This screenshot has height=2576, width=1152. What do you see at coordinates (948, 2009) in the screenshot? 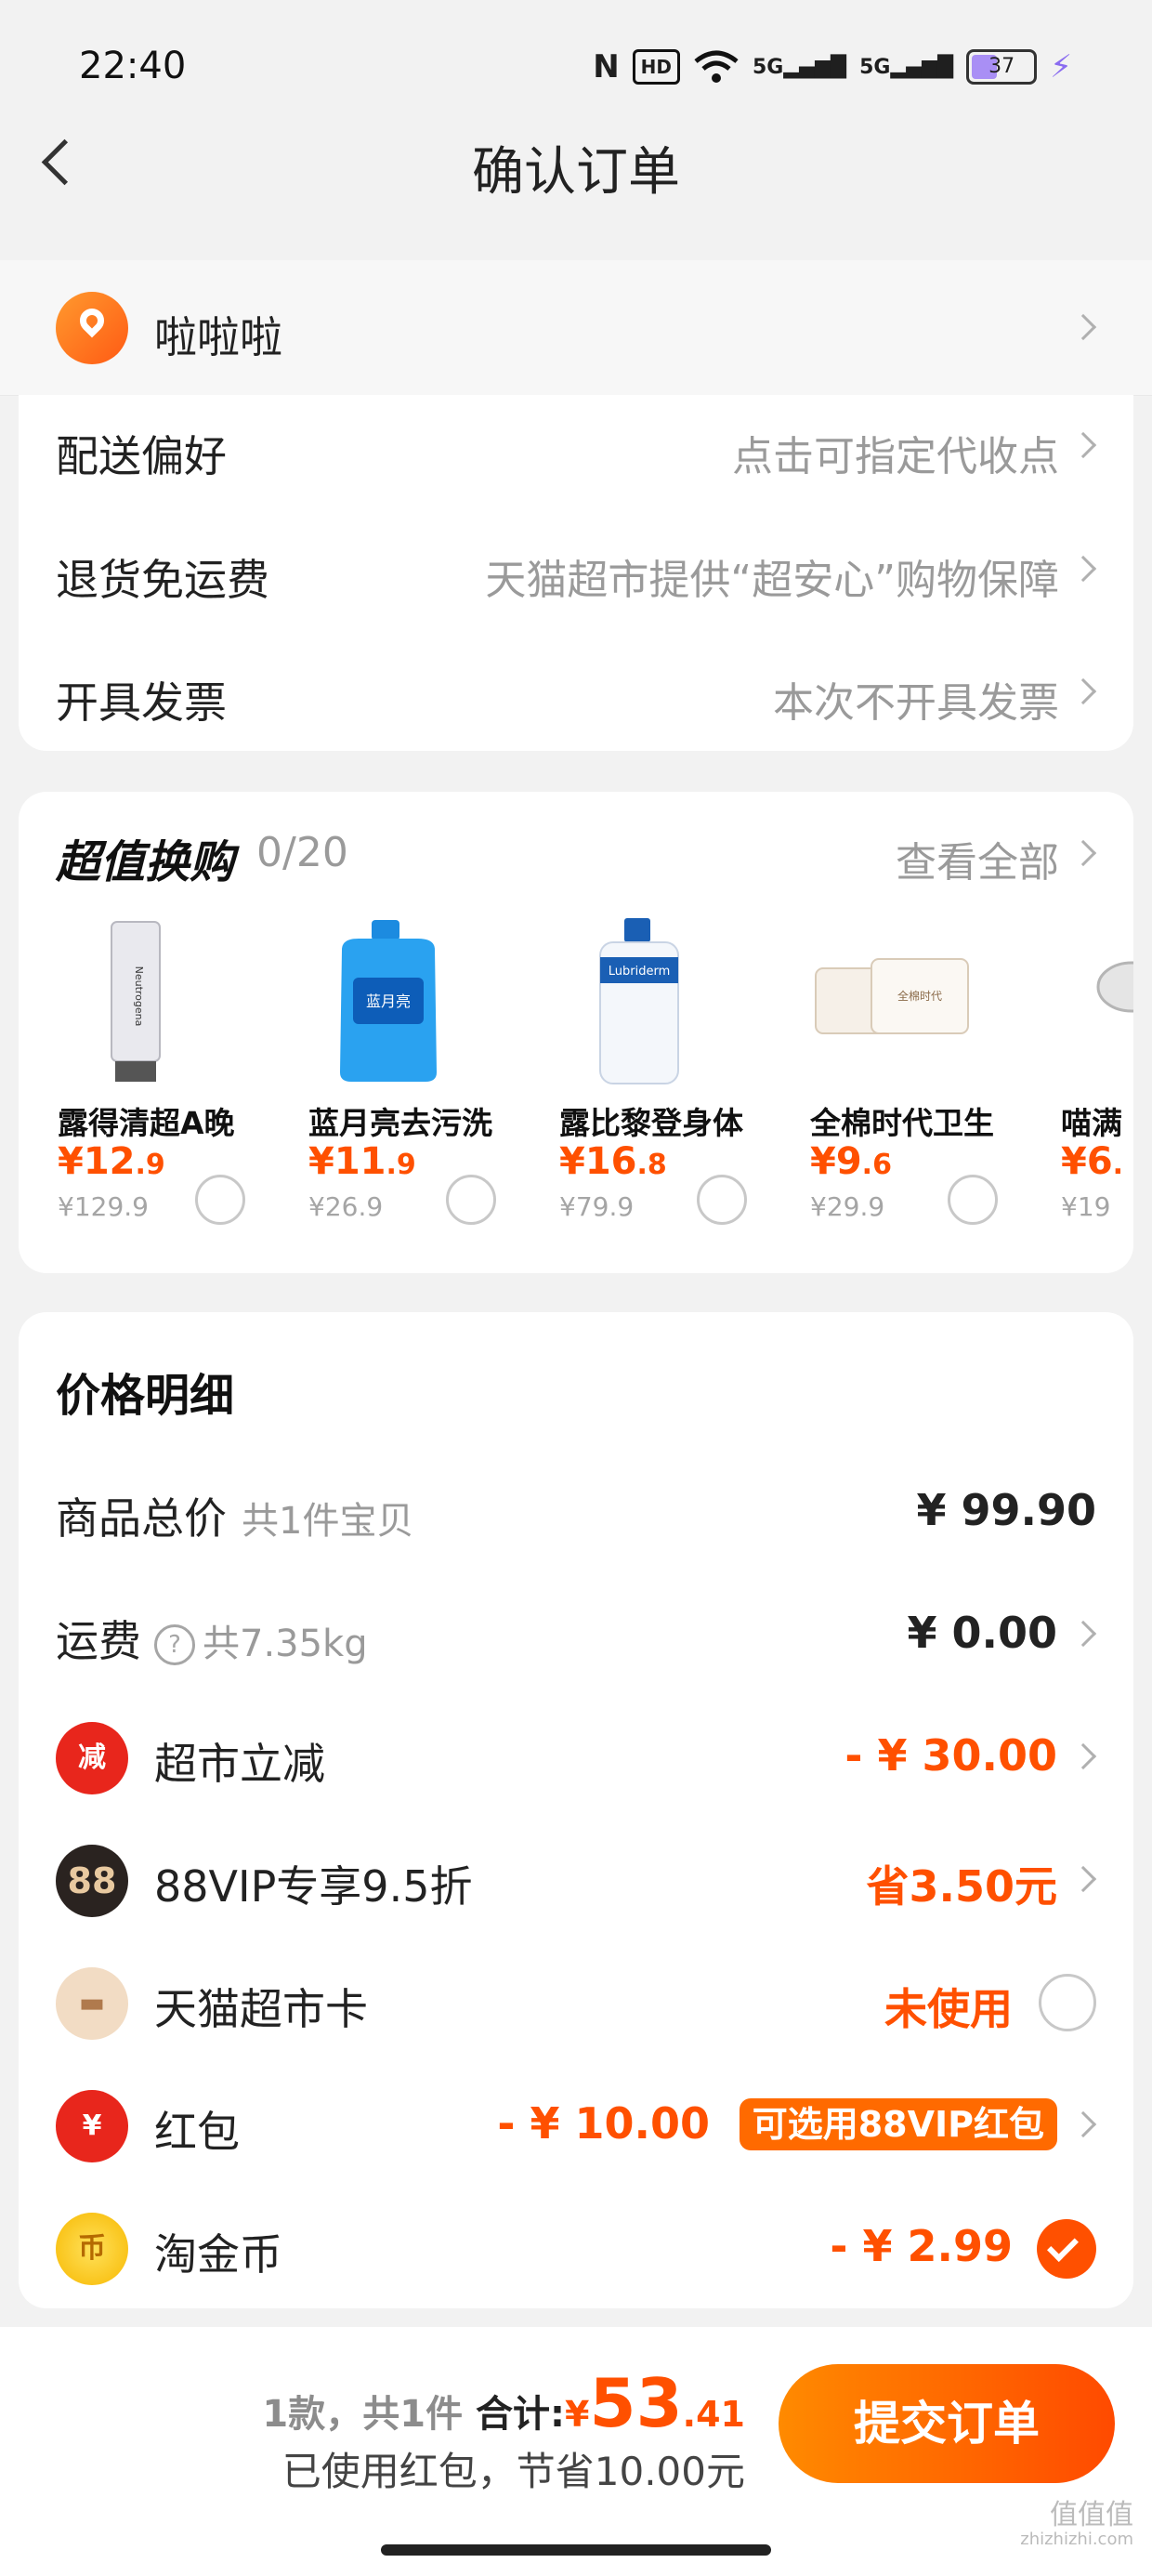
I see `card-status: 未使用` at bounding box center [948, 2009].